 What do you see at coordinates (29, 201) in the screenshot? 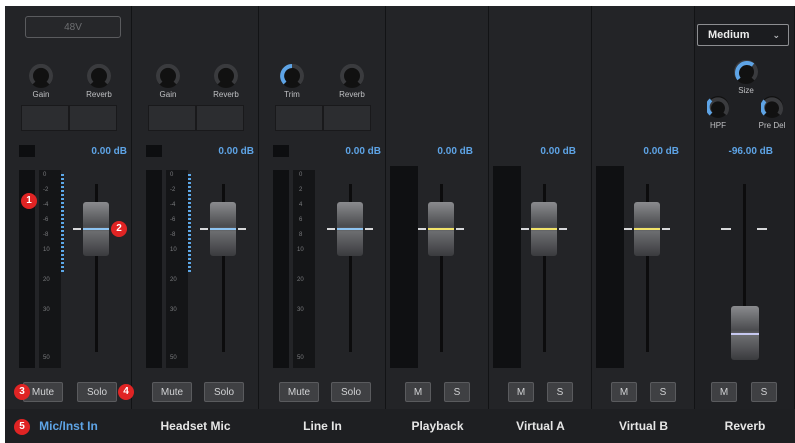
I see `callout-badge-1: 1` at bounding box center [29, 201].